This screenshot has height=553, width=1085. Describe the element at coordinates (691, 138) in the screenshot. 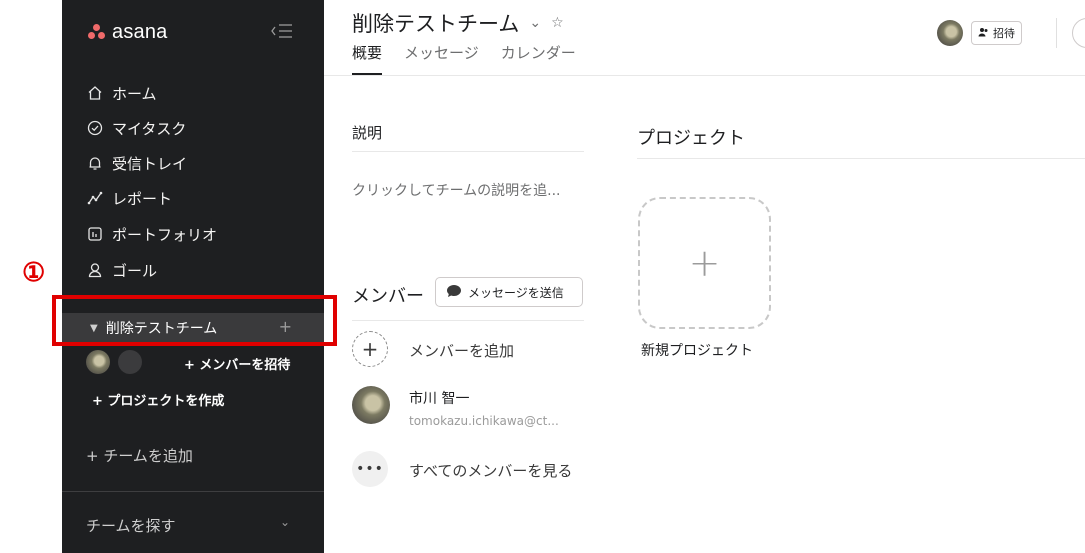

I see `projects-heading: プロジェクト` at that location.